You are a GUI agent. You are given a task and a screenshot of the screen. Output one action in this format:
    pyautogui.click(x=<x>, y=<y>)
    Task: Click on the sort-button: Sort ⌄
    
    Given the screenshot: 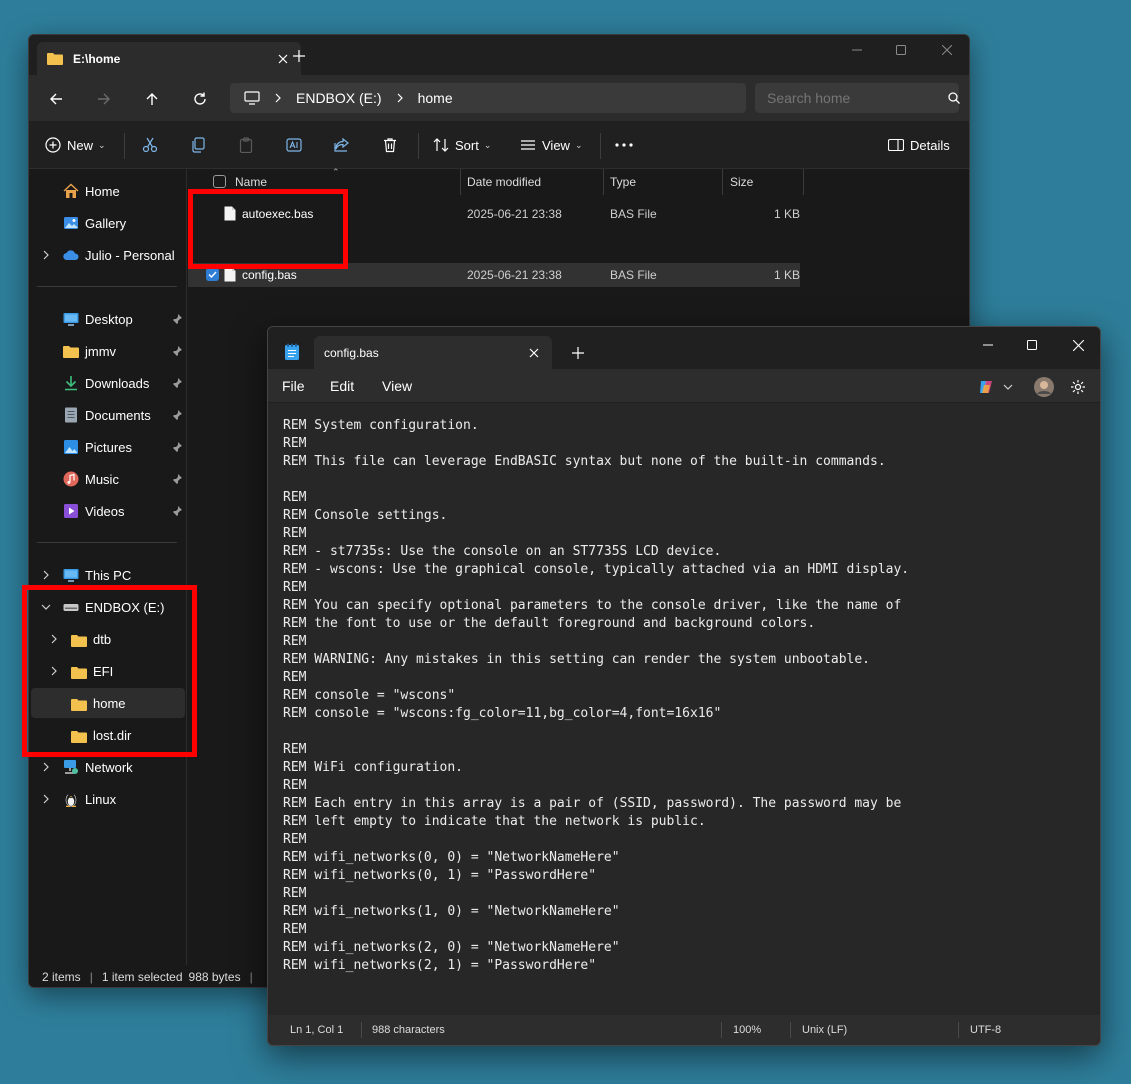 What is the action you would take?
    pyautogui.click(x=462, y=145)
    